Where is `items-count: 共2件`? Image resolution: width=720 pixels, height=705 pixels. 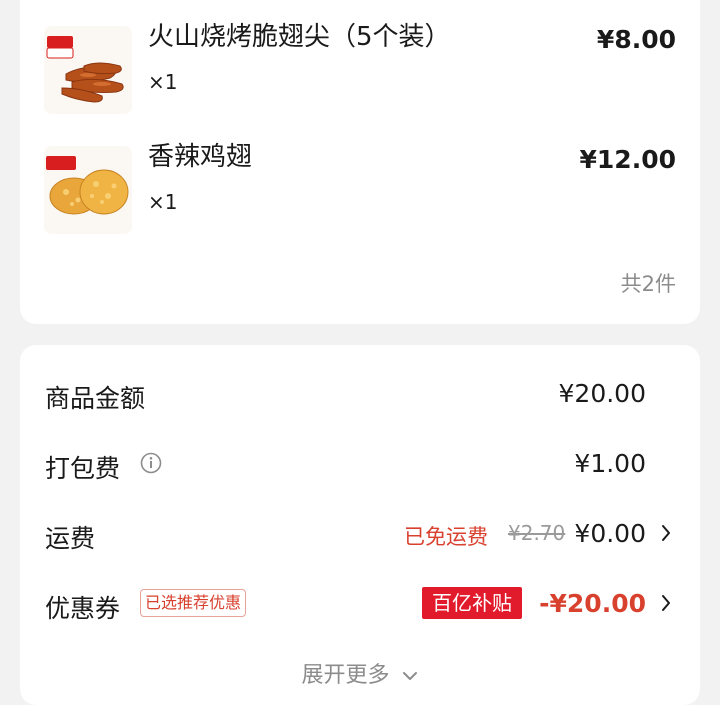
items-count: 共2件 is located at coordinates (648, 284).